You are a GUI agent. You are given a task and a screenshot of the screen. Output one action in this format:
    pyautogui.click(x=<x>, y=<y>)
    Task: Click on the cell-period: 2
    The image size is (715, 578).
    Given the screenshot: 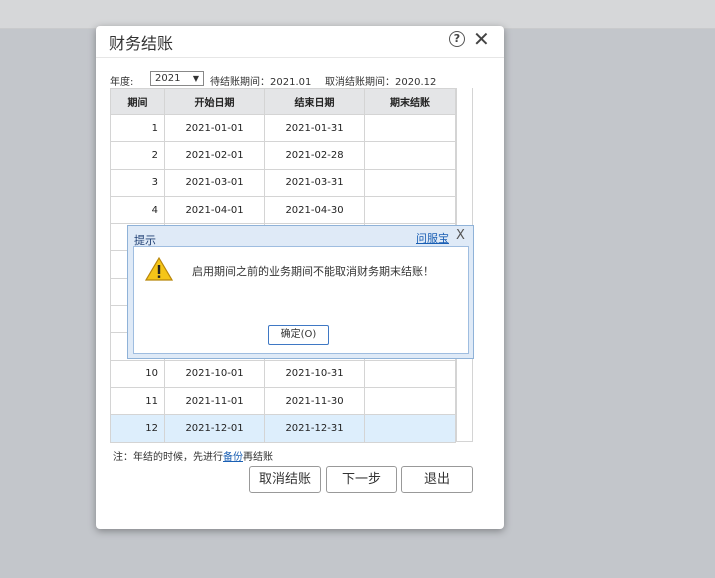 What is the action you would take?
    pyautogui.click(x=137, y=155)
    